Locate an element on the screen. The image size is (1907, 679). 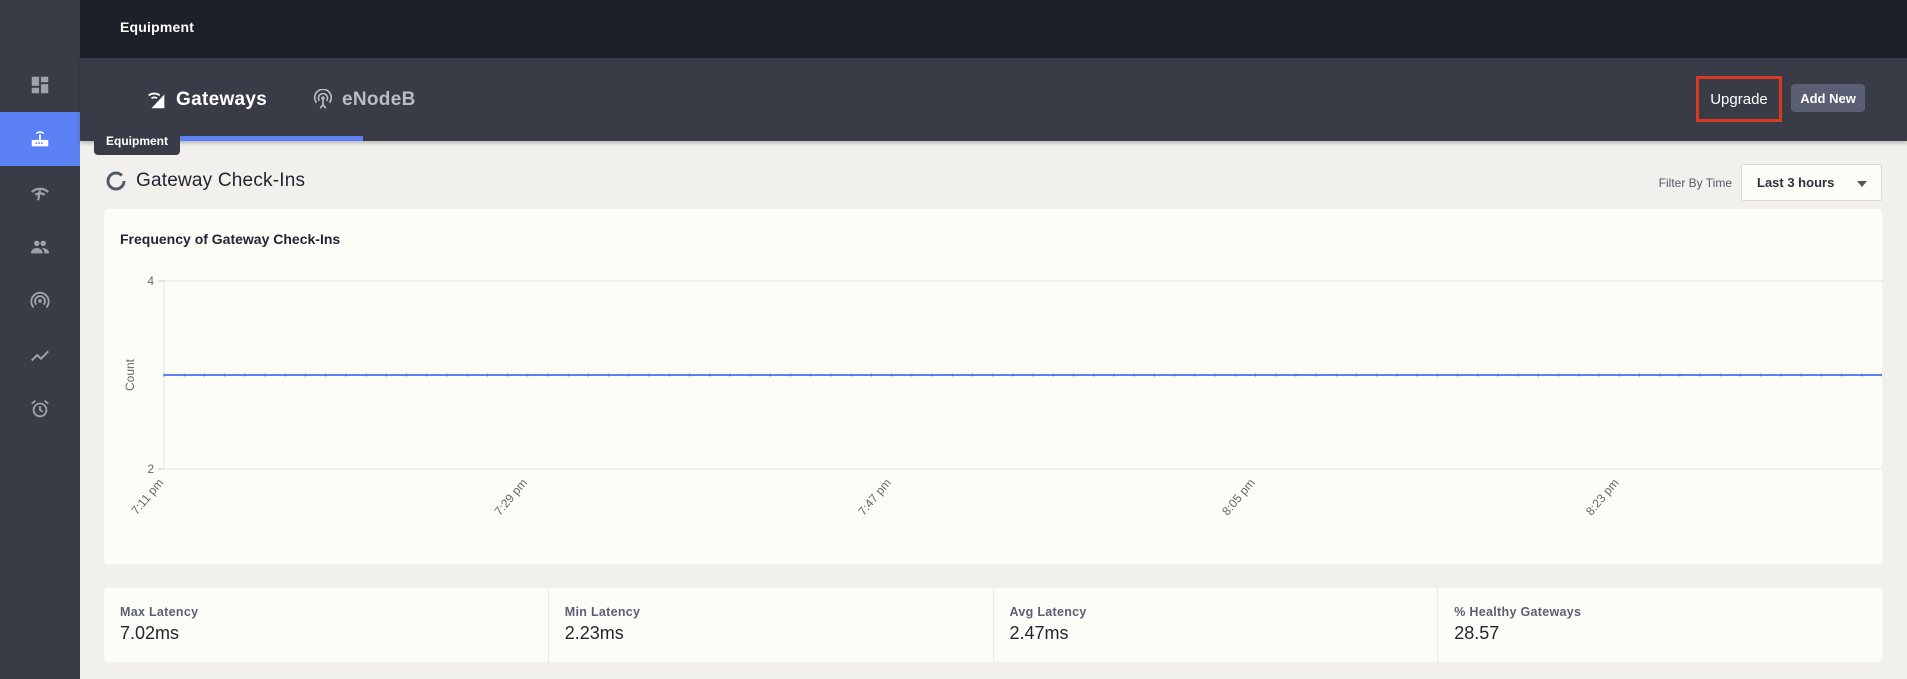
active-tab-indicator is located at coordinates (270, 138).